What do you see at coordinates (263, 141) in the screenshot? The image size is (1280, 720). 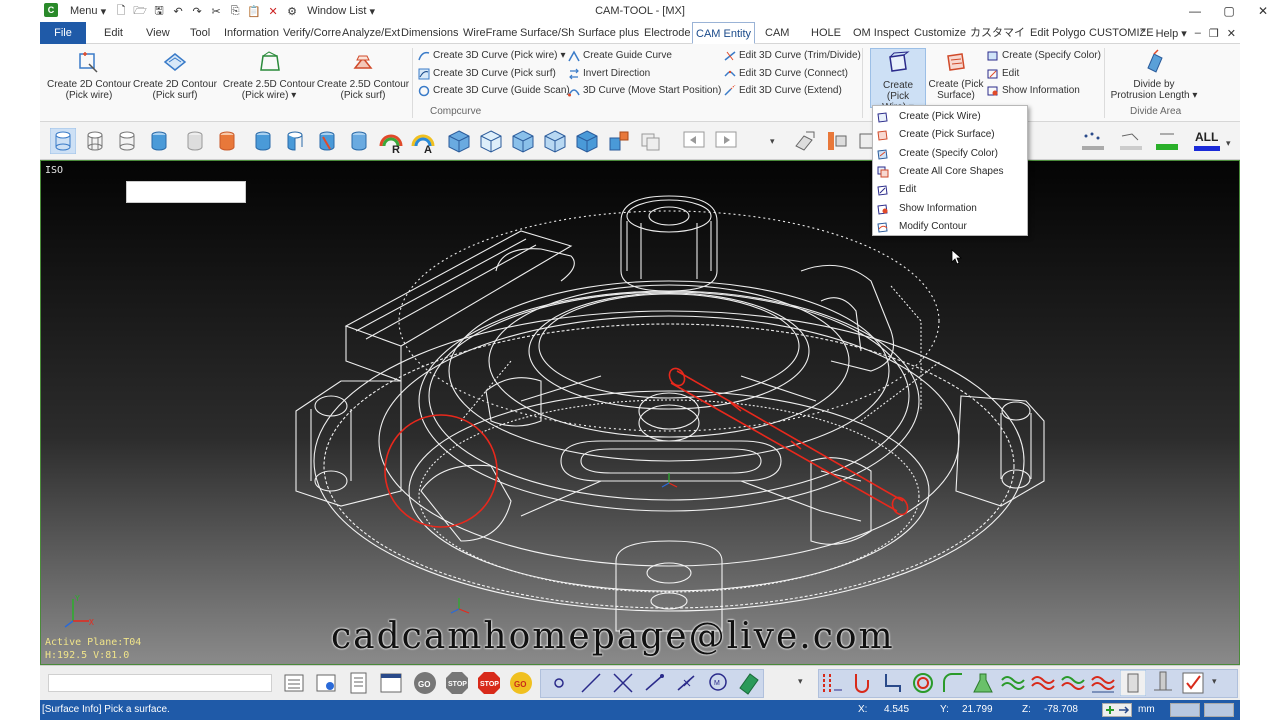 I see `display-blue-solid-icon` at bounding box center [263, 141].